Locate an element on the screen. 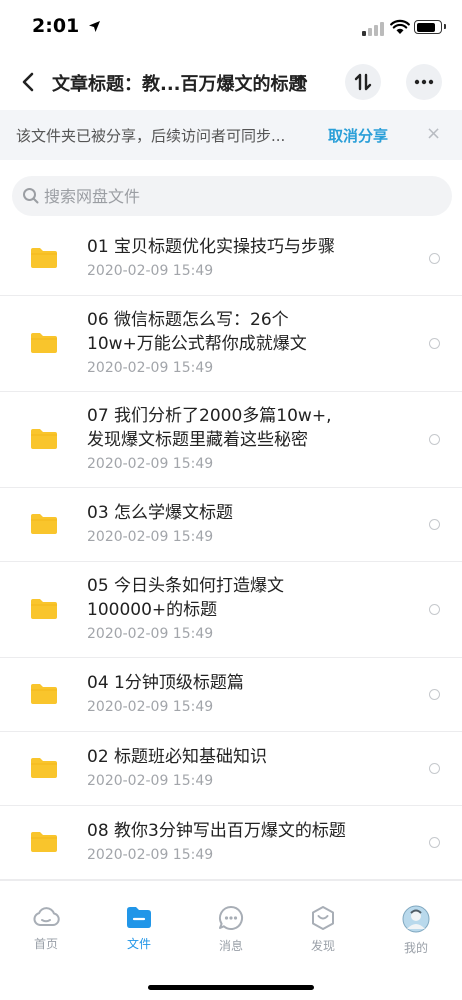 The width and height of the screenshot is (462, 1000). search-input is located at coordinates (239, 196).